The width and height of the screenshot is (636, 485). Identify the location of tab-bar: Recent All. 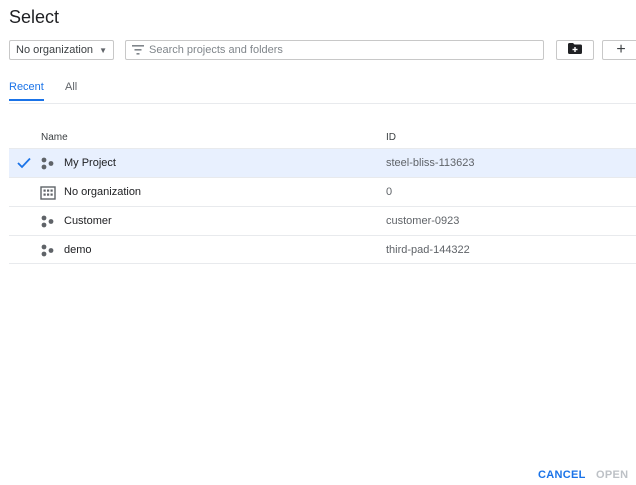
(322, 91).